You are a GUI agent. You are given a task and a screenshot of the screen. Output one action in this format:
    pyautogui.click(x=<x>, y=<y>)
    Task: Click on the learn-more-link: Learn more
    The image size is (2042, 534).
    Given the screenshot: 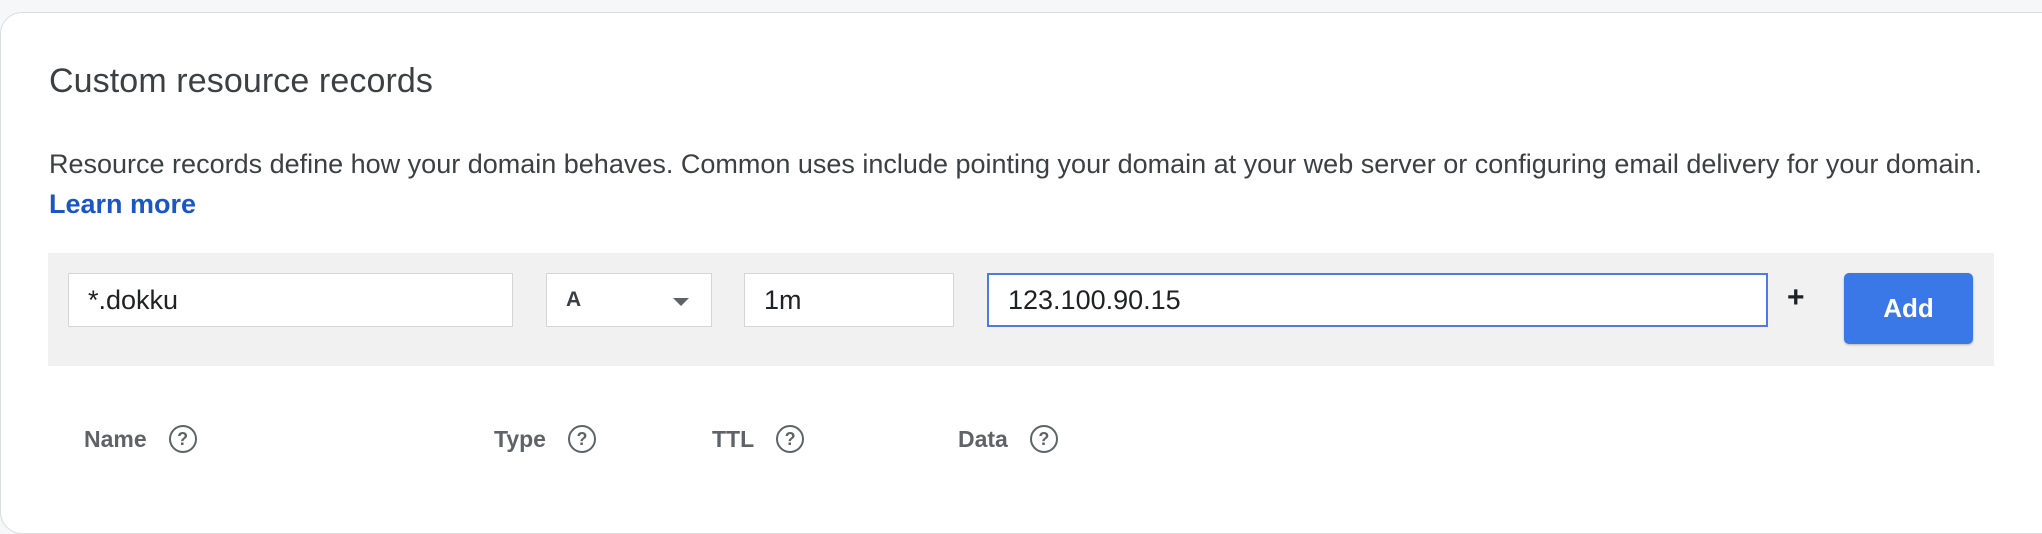 What is the action you would take?
    pyautogui.click(x=122, y=204)
    